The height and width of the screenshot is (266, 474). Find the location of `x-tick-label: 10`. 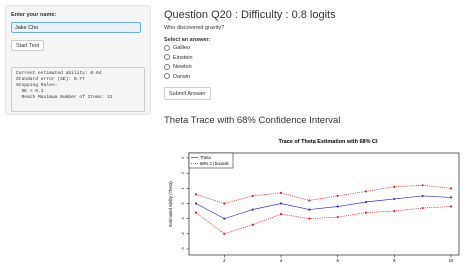

x-tick-label: 10 is located at coordinates (451, 260).